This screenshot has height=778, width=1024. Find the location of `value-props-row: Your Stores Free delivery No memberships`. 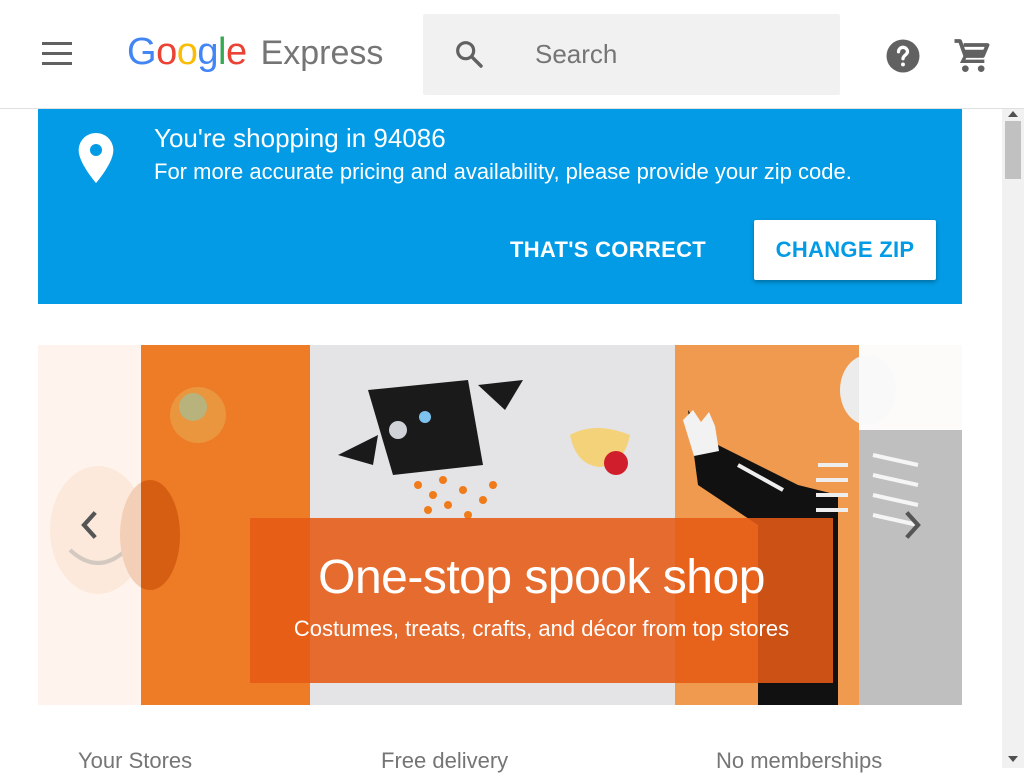

value-props-row: Your Stores Free delivery No memberships is located at coordinates (500, 763).